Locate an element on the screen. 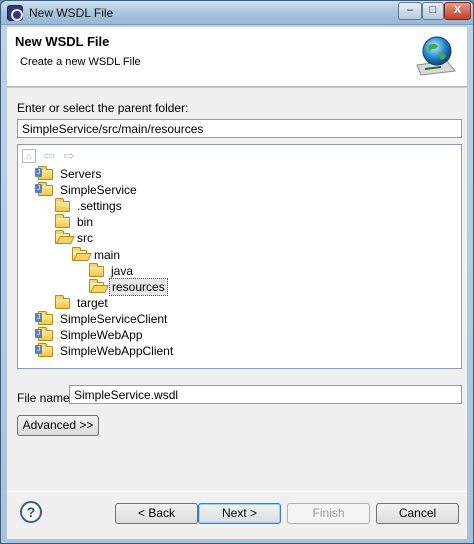 The width and height of the screenshot is (474, 544). tree-item-target: target is located at coordinates (82, 302).